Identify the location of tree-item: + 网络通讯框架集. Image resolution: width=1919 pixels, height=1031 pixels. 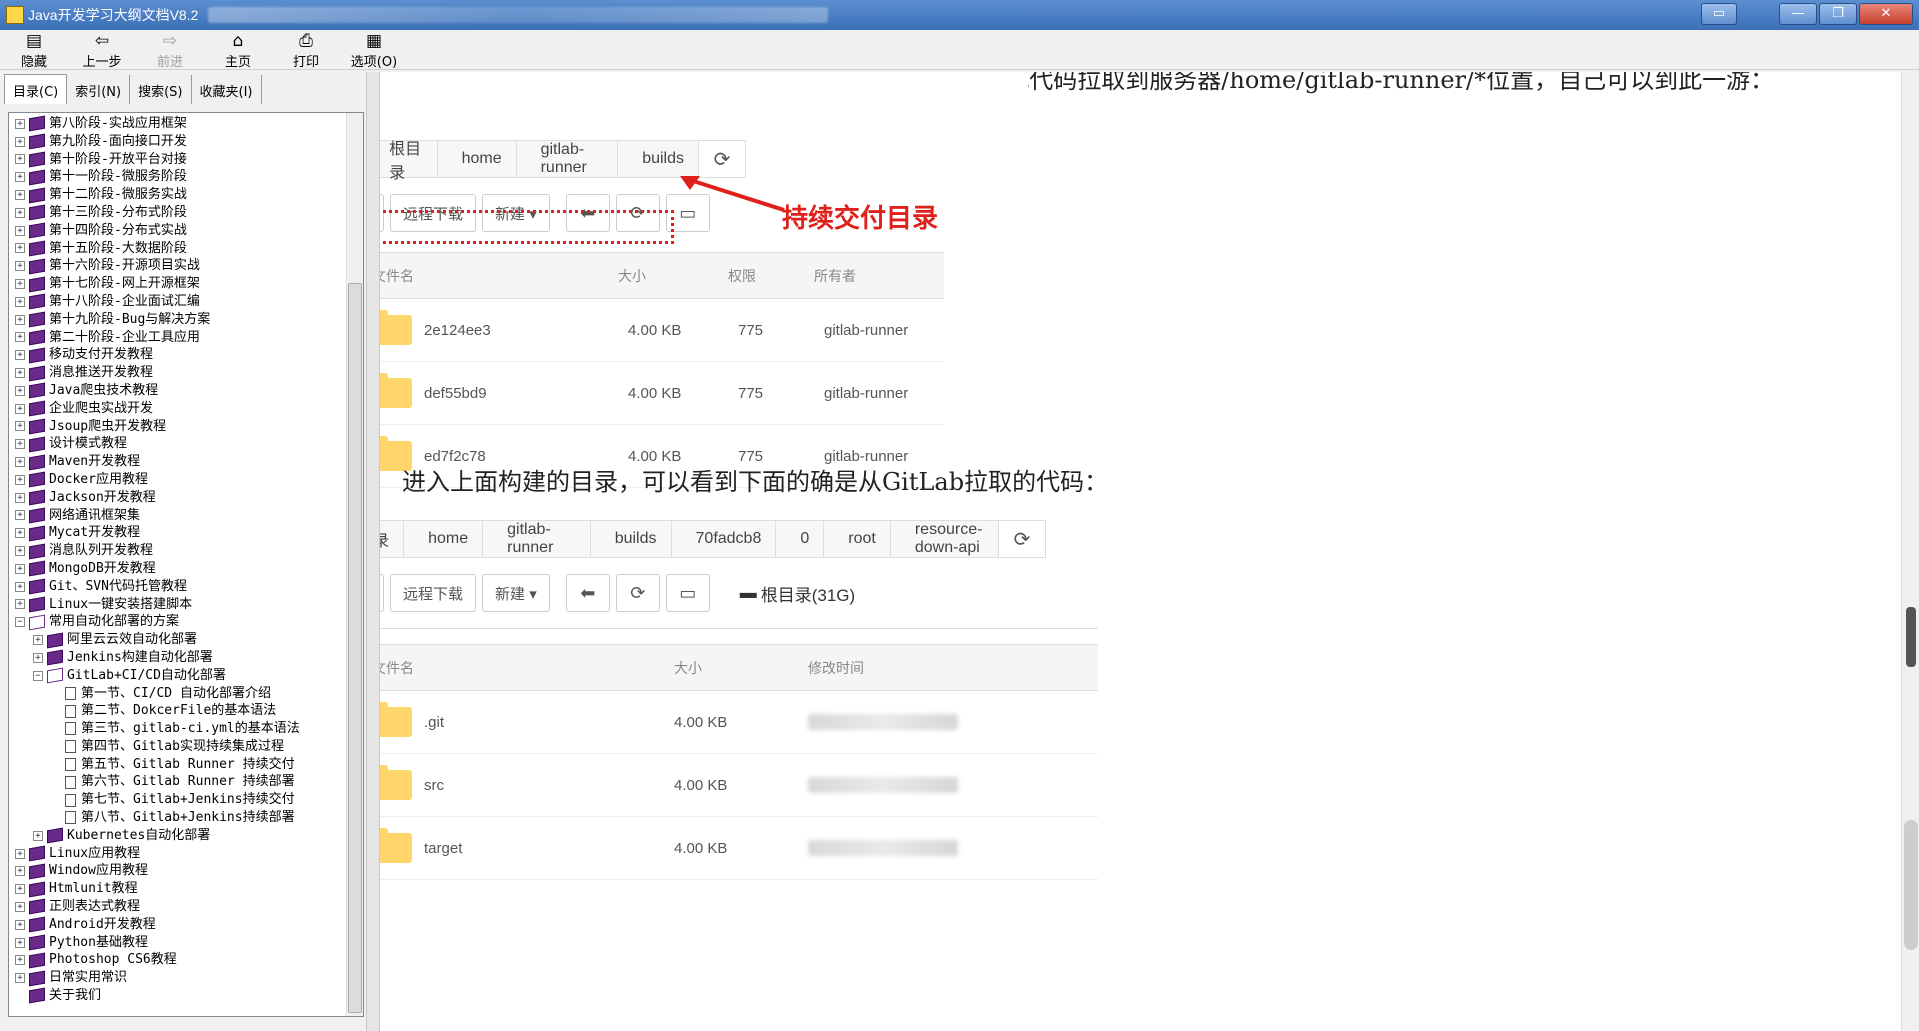
(155, 516).